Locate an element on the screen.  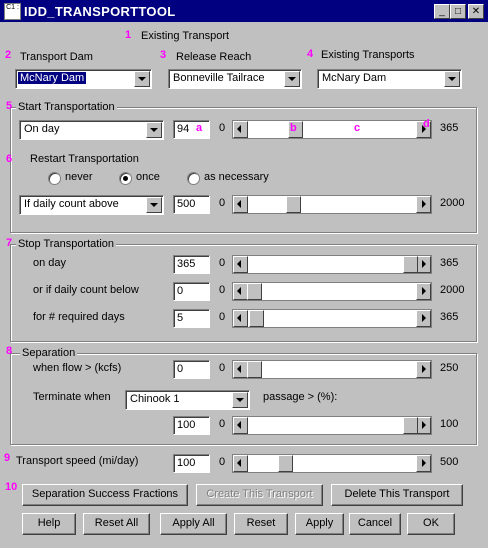
stop-days-slider is located at coordinates (332, 318).